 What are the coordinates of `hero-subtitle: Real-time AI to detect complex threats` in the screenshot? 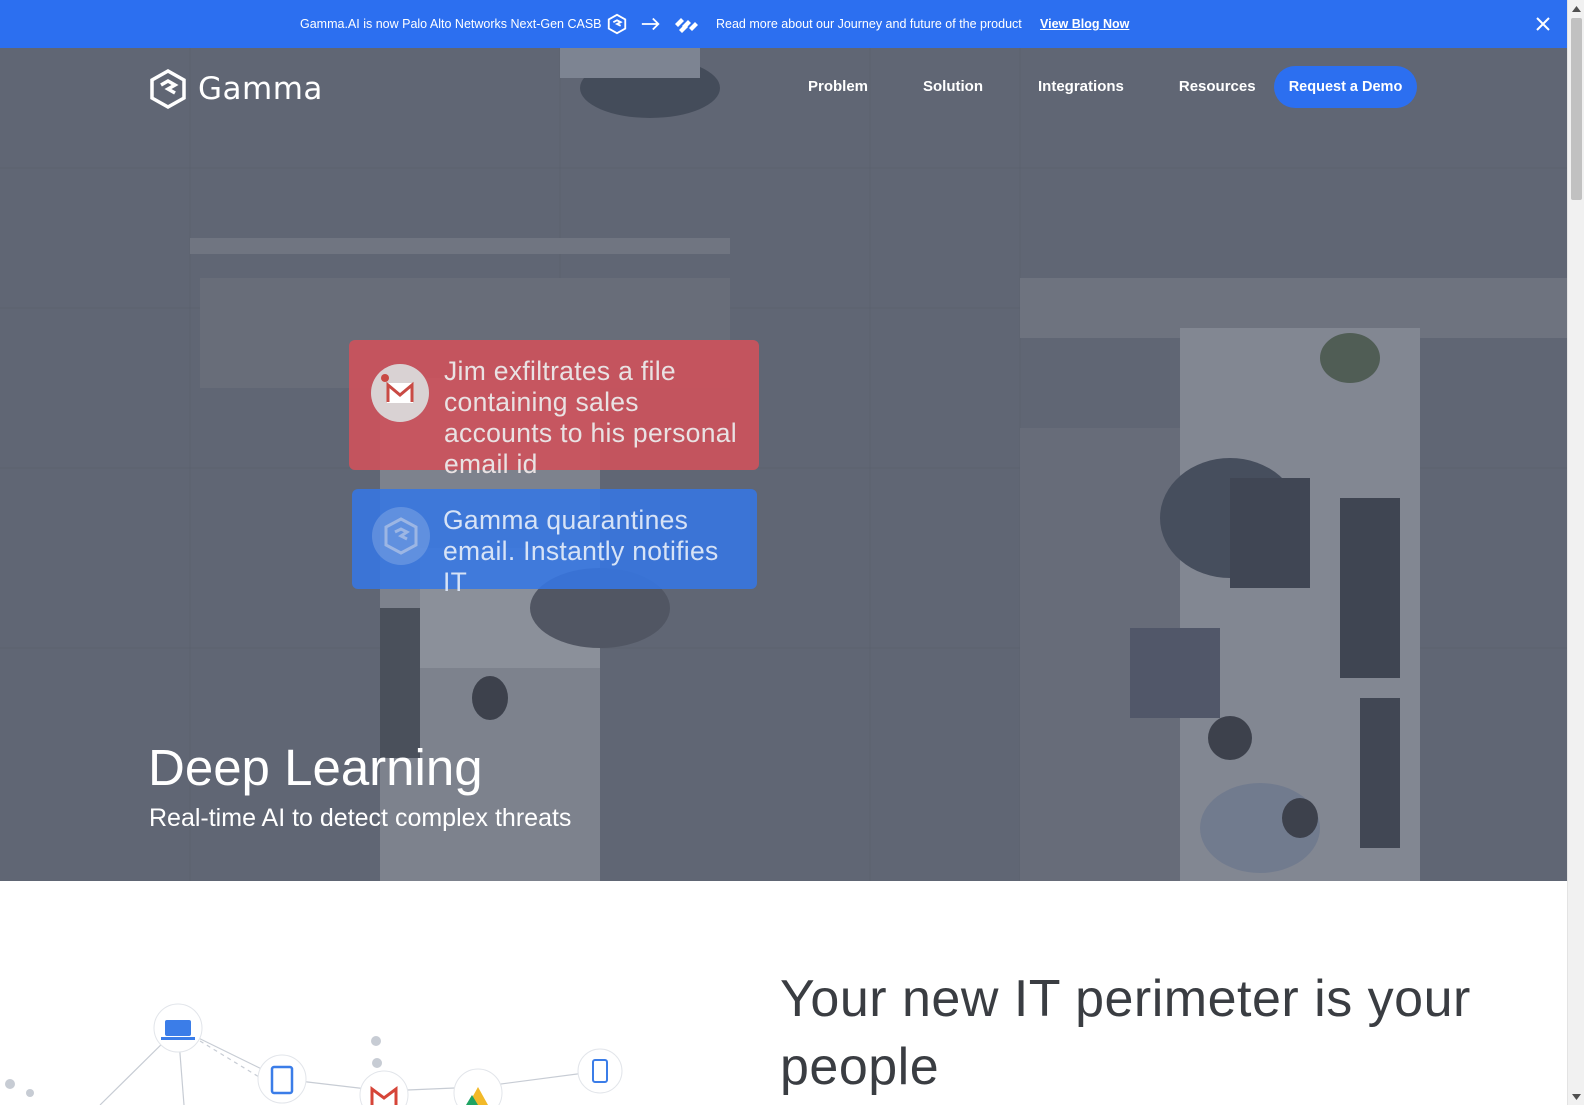 It's located at (360, 818).